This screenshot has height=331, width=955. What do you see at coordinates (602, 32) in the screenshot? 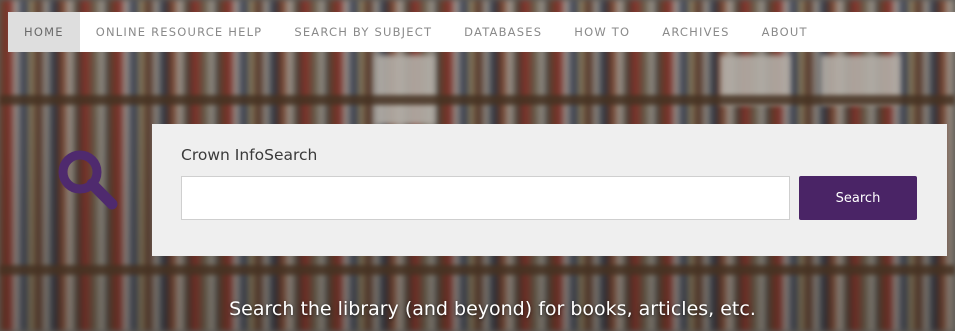
I see `nav-item-how-to: HOW TO` at bounding box center [602, 32].